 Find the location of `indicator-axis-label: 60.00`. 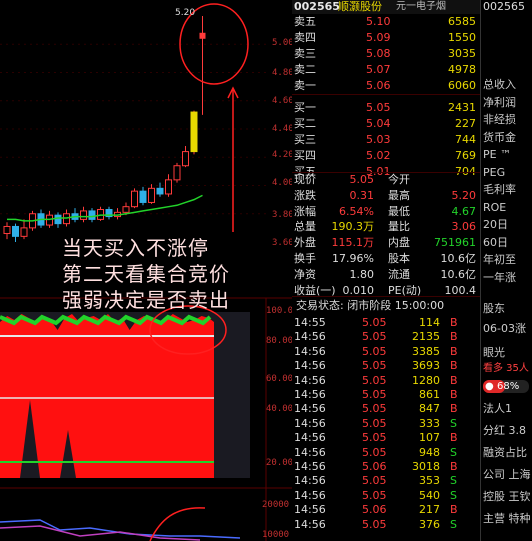

indicator-axis-label: 60.00 is located at coordinates (279, 379).